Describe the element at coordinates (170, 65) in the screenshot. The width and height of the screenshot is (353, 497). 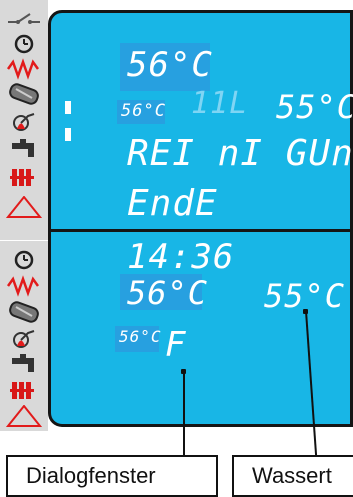
I see `setpoint-temp-top: 56°C` at that location.